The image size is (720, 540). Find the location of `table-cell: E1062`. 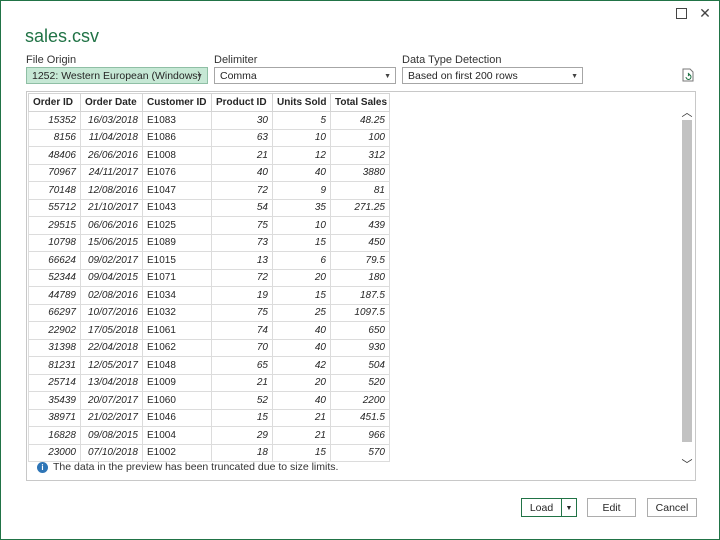

table-cell: E1062 is located at coordinates (177, 347).